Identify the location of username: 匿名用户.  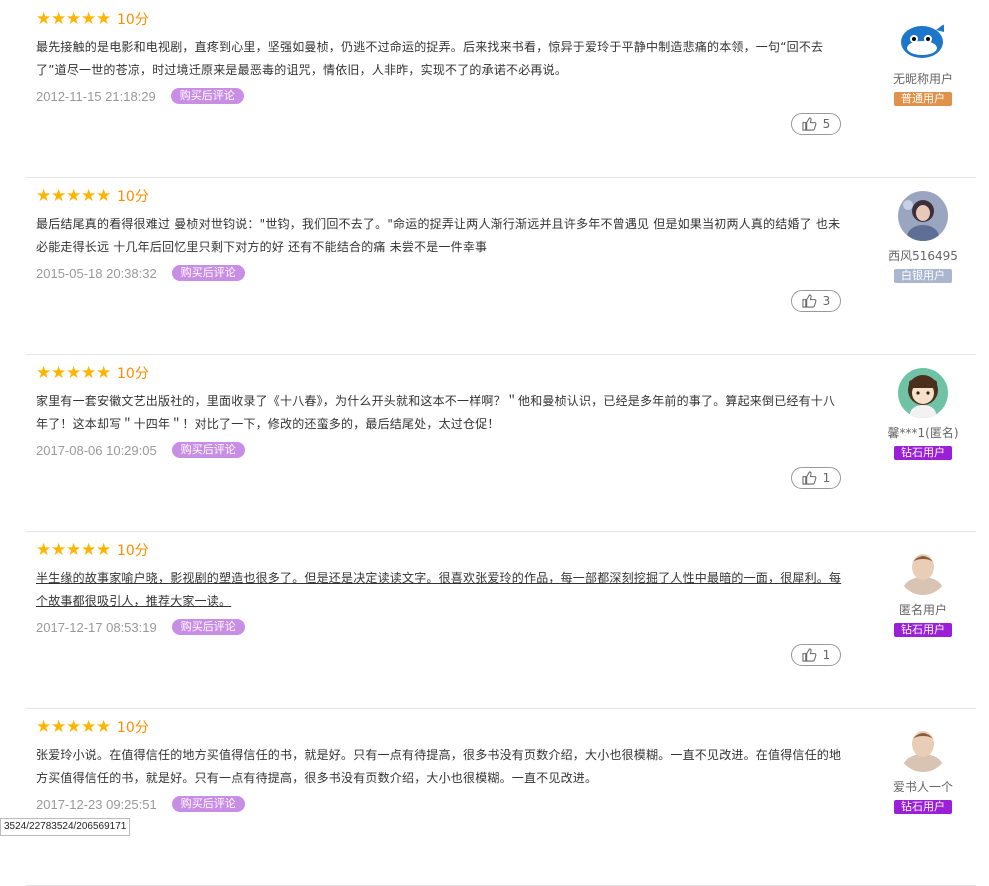
(923, 609).